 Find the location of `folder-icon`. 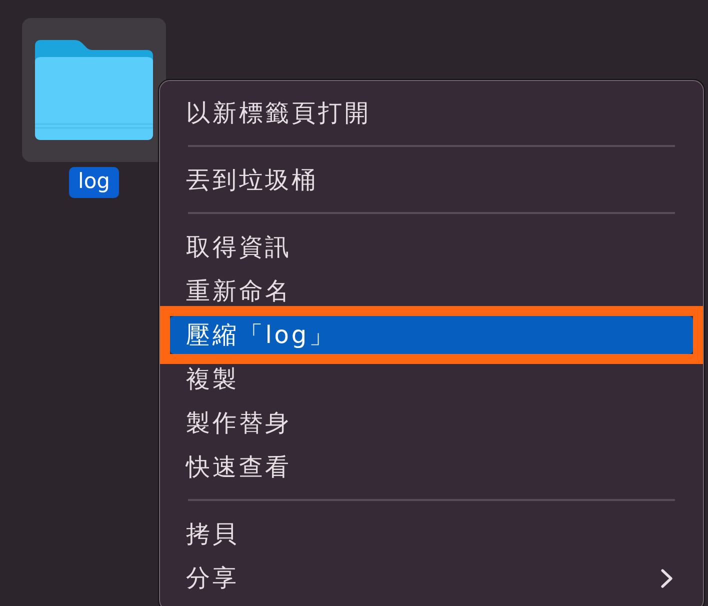

folder-icon is located at coordinates (94, 90).